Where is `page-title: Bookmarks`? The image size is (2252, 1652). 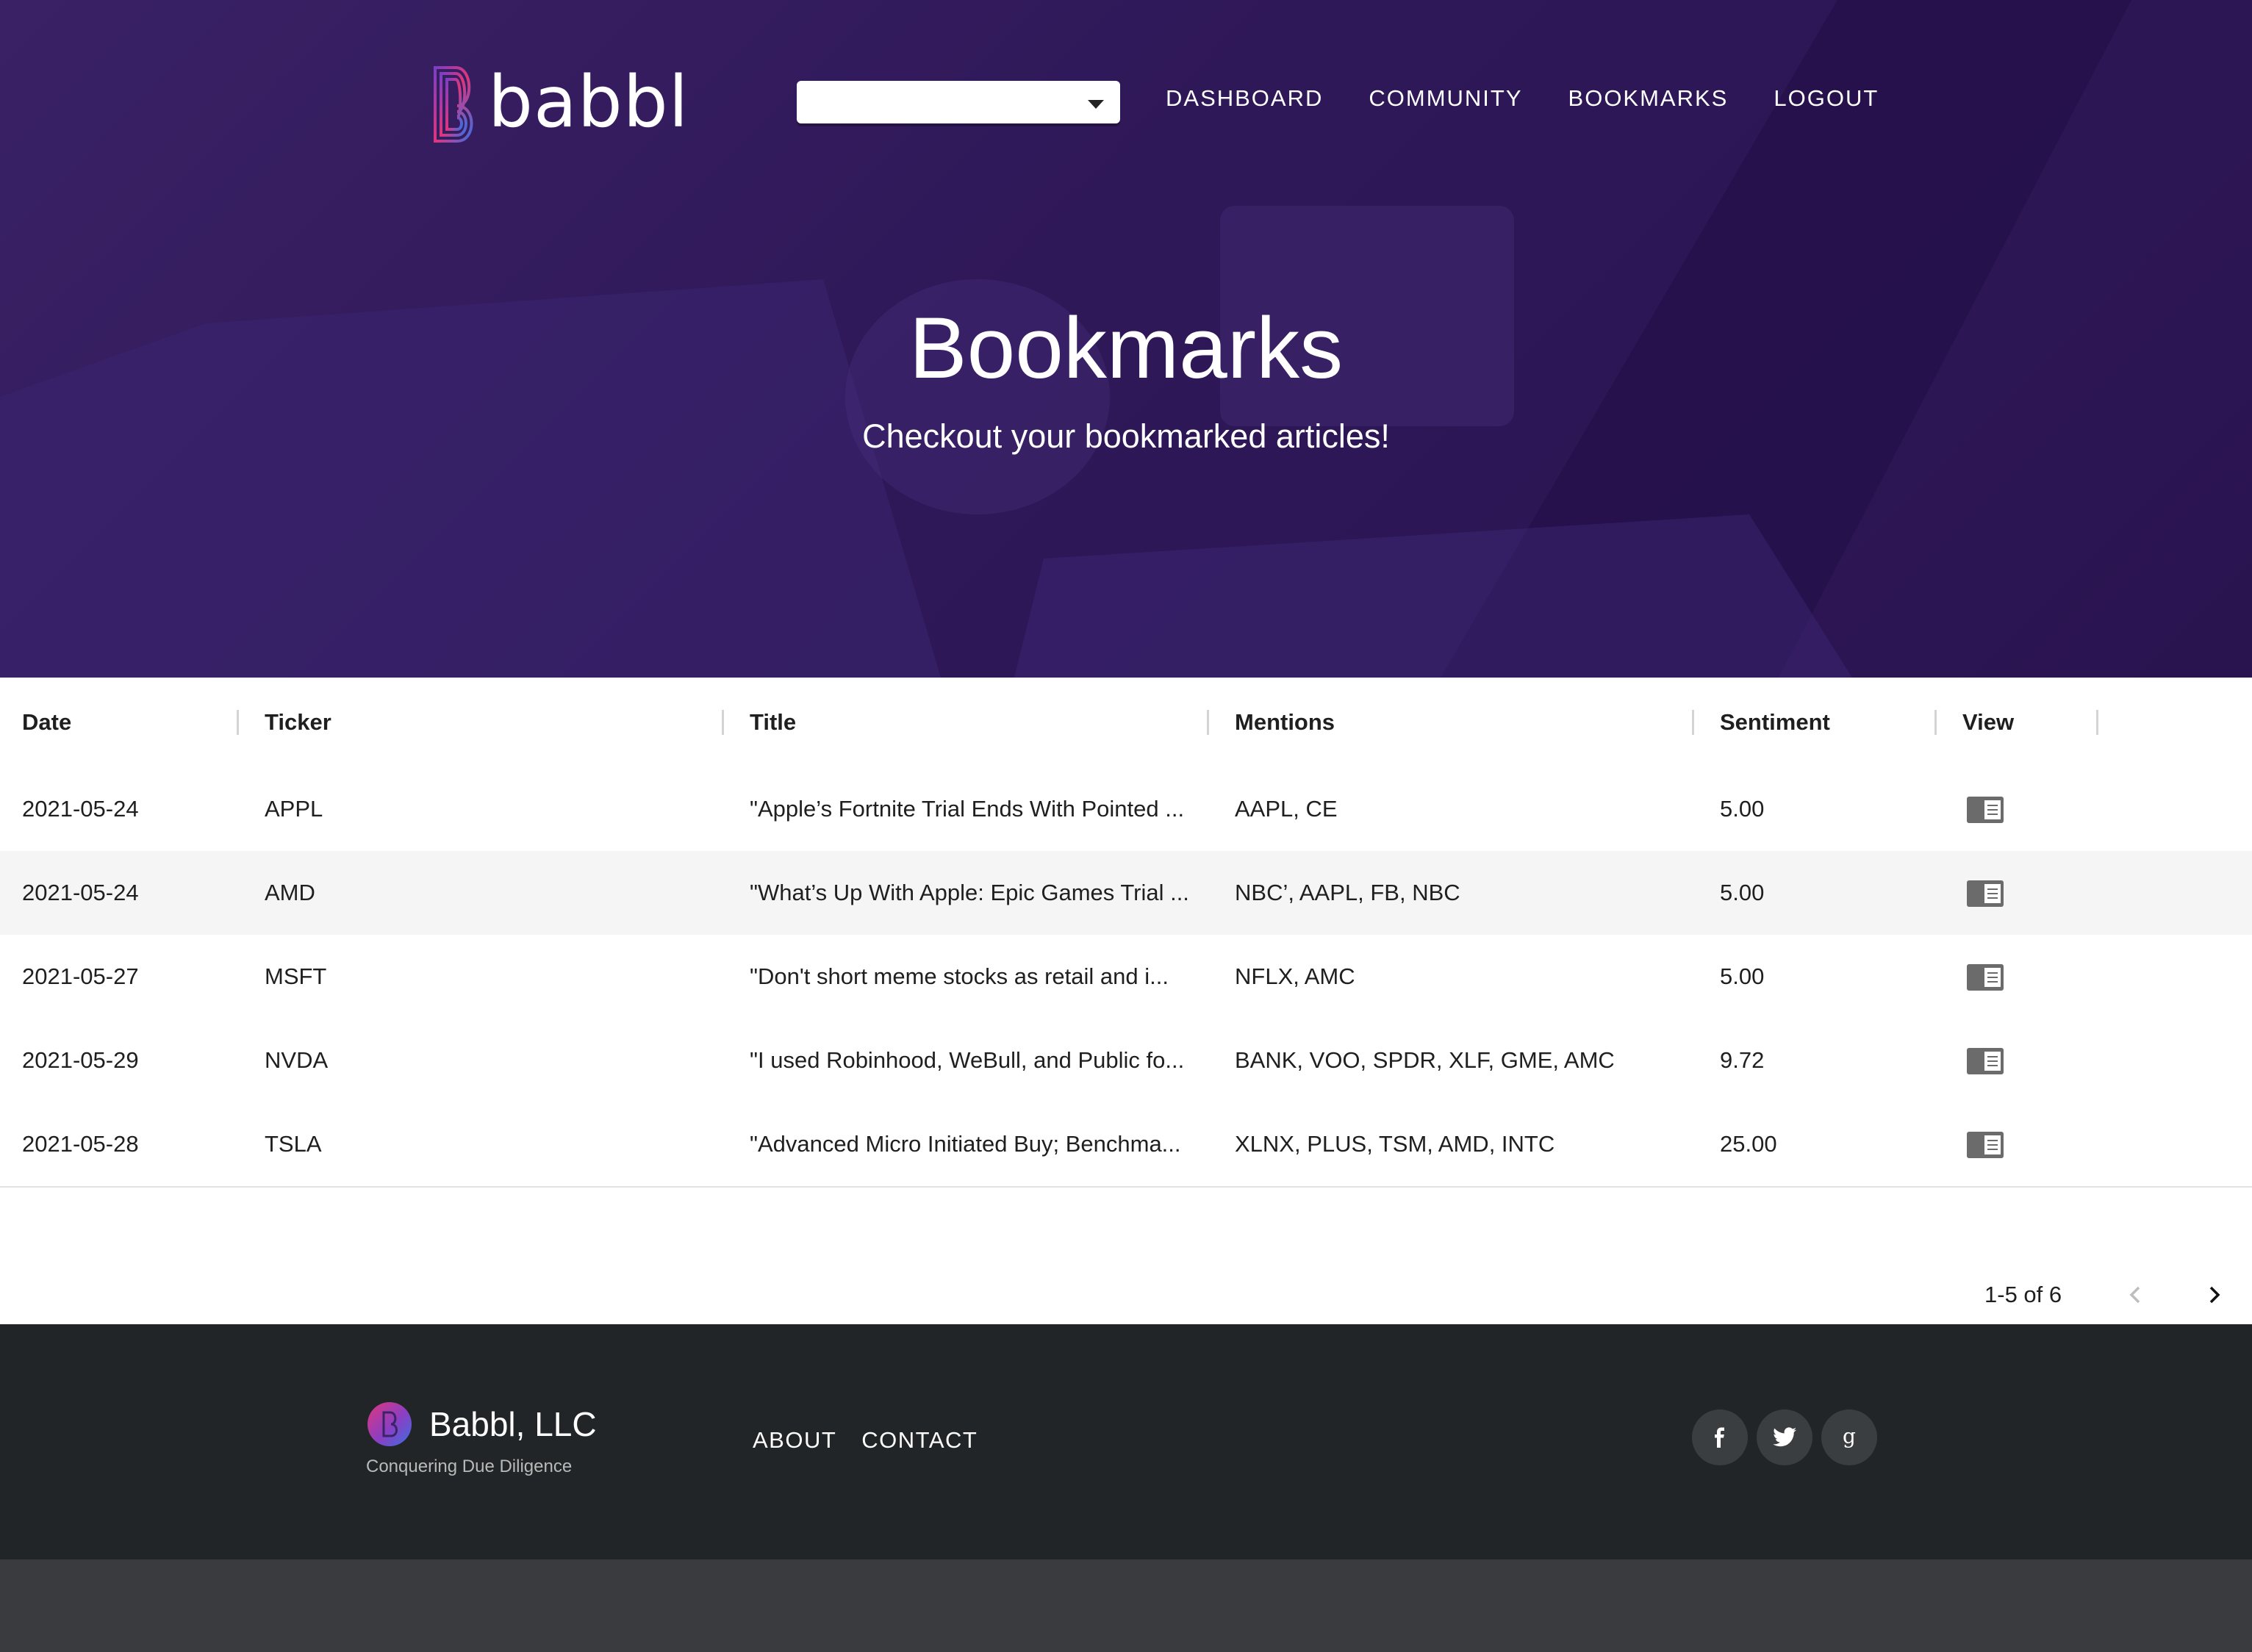
page-title: Bookmarks is located at coordinates (1126, 348).